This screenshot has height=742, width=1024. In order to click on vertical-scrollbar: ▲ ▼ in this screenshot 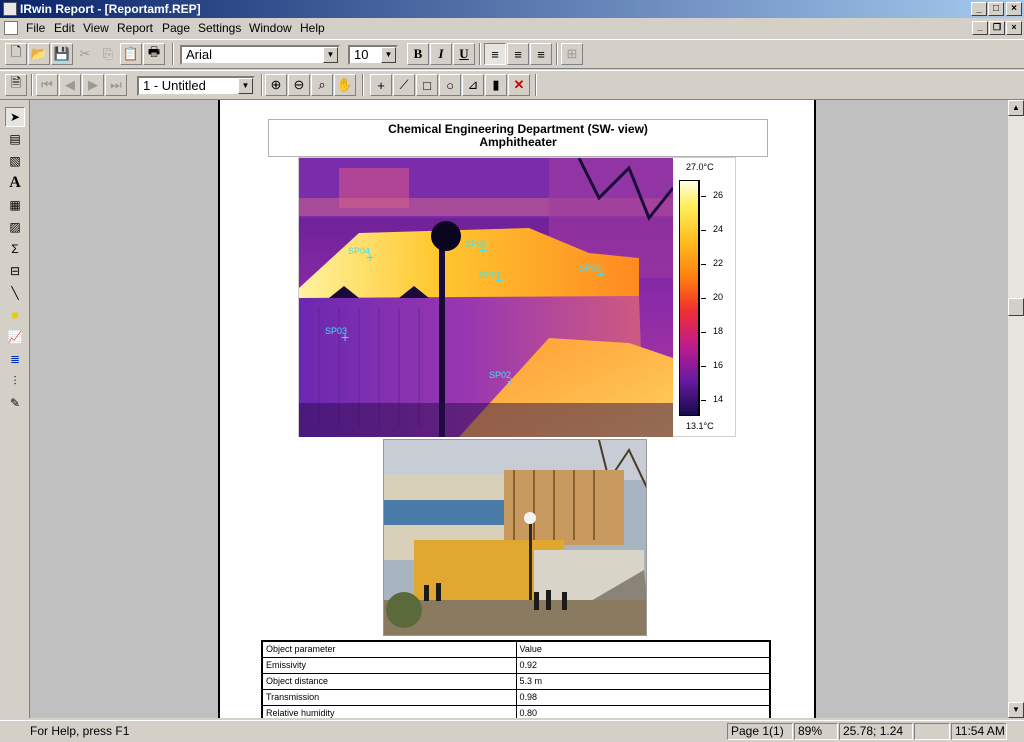, I will do `click(1016, 409)`.